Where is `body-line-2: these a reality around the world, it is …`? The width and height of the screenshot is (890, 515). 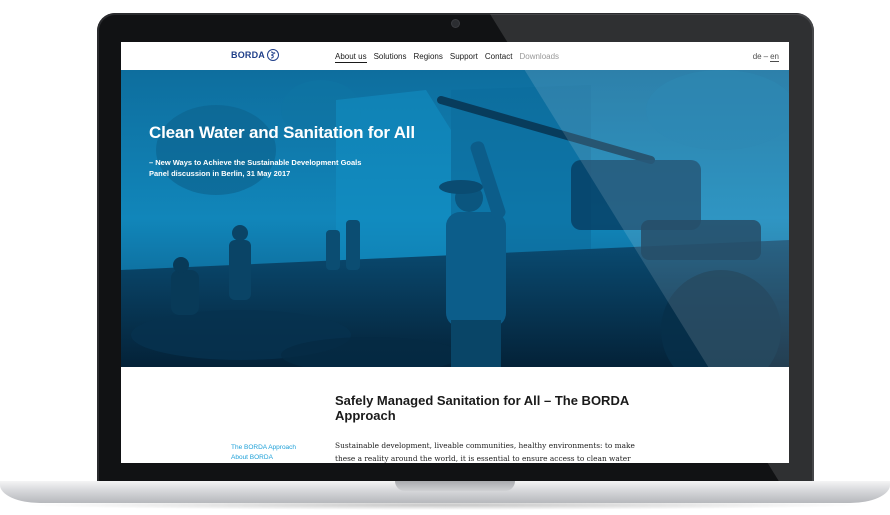 body-line-2: these a reality around the world, it is … is located at coordinates (483, 458).